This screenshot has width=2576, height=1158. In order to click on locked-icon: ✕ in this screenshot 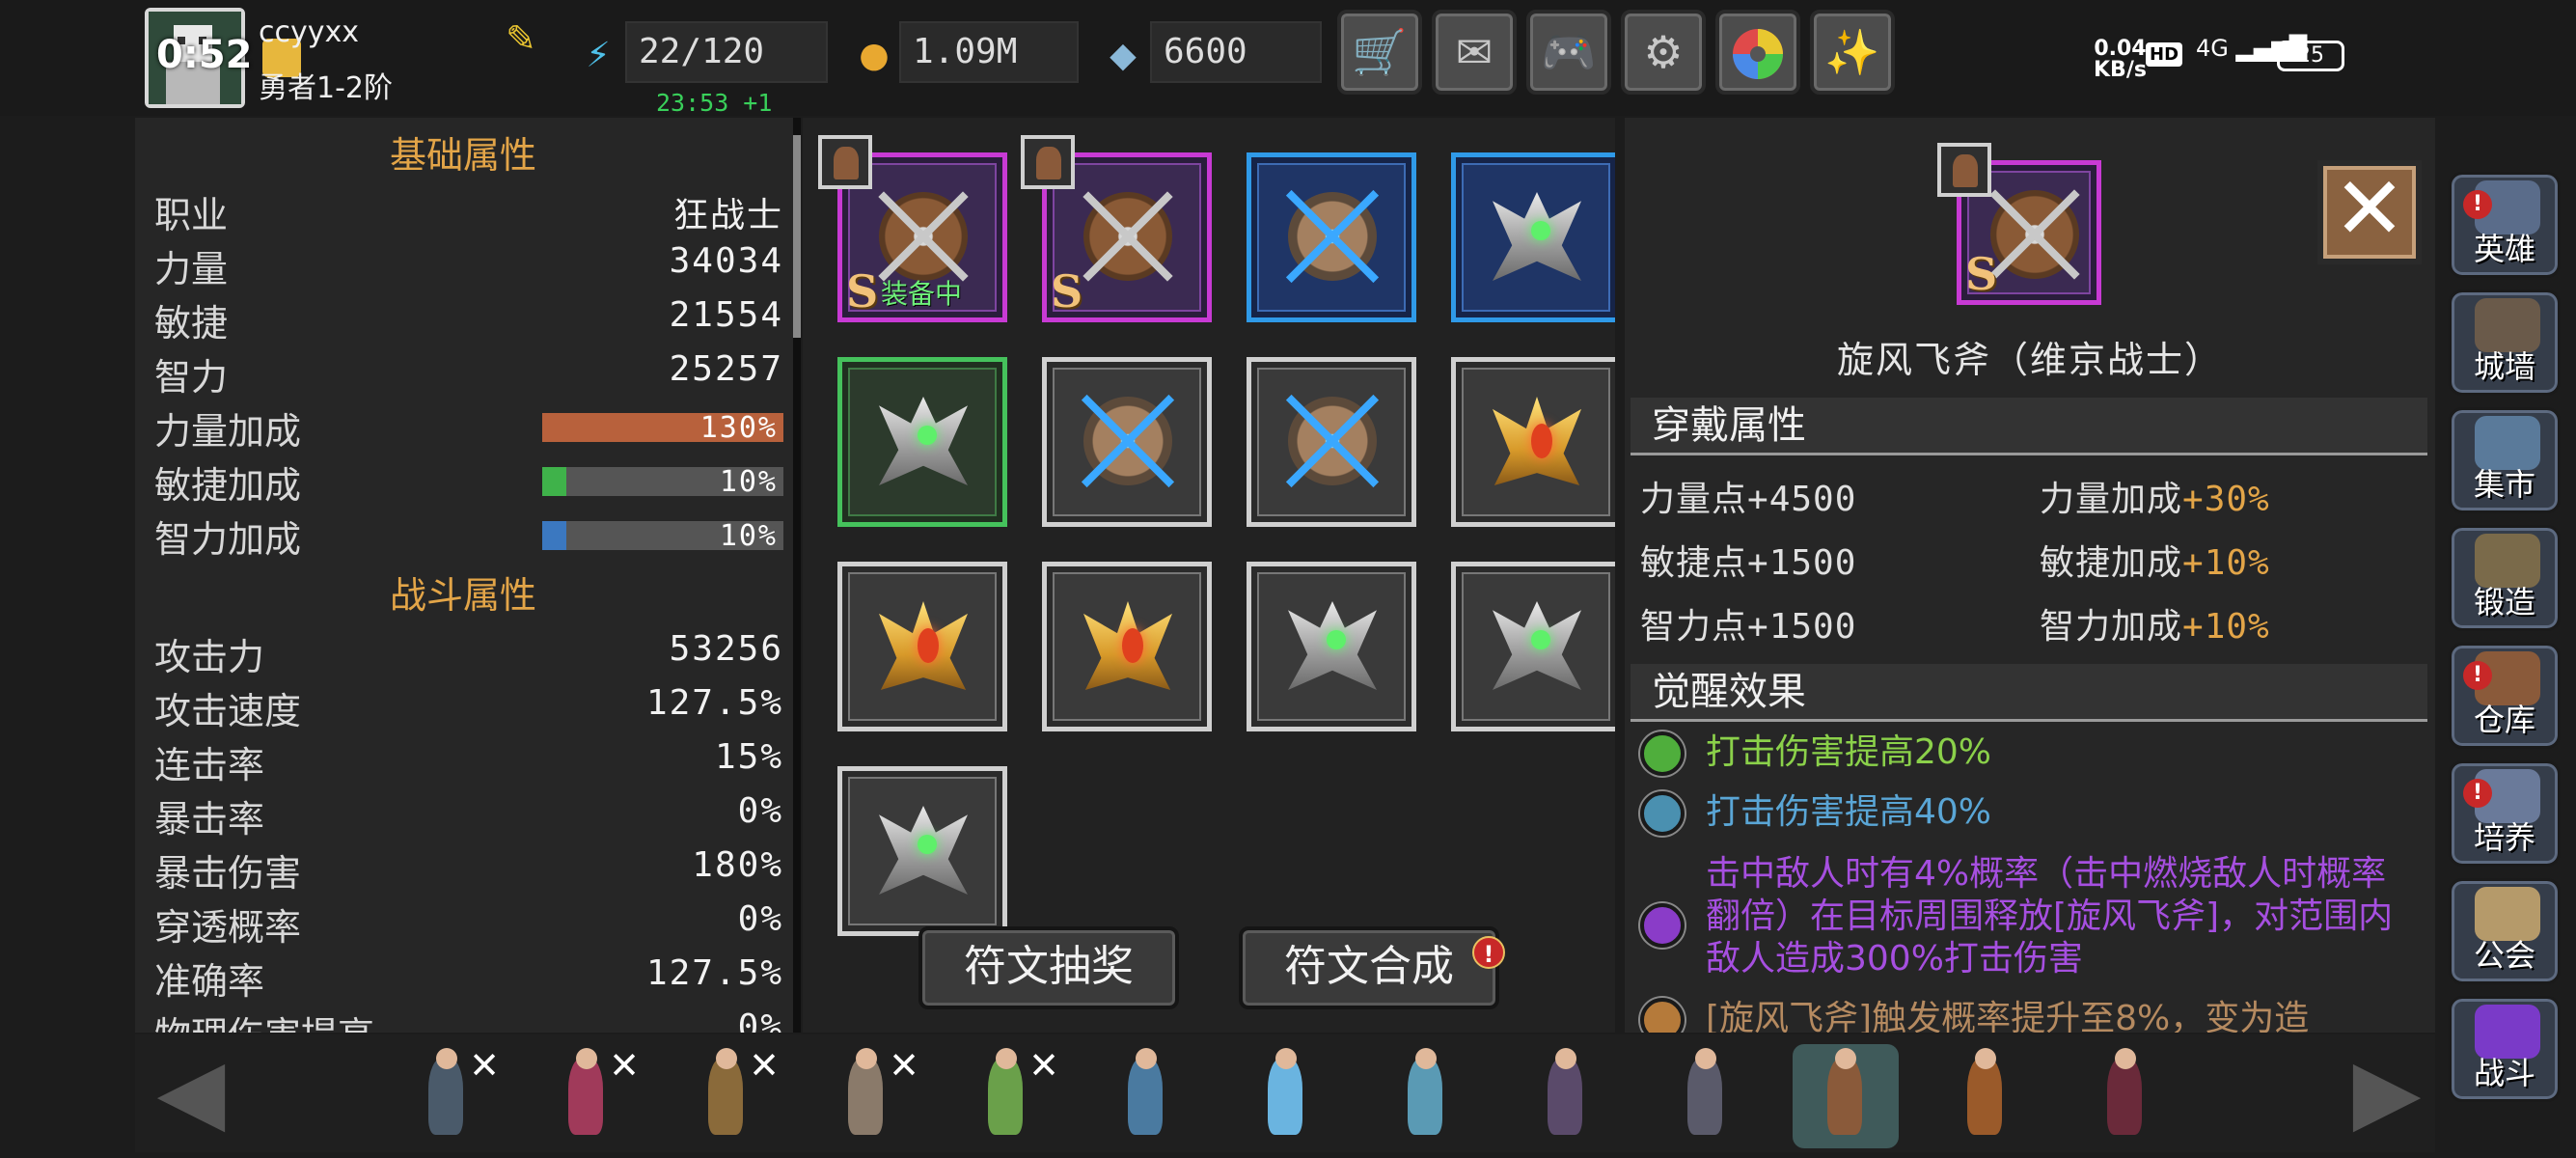, I will do `click(1043, 1065)`.